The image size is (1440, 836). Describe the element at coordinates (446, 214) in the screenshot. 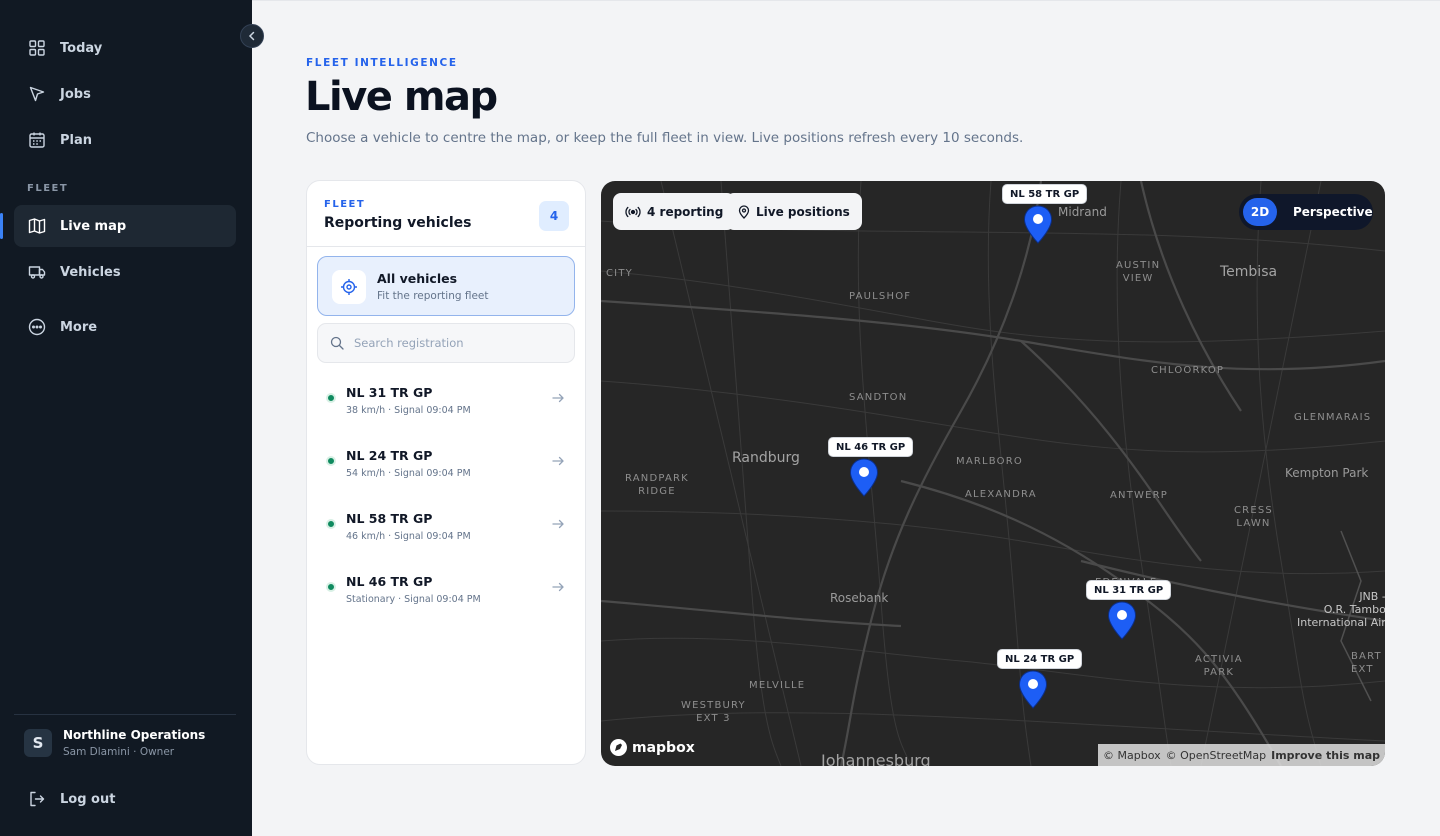

I see `panel-header: FLEET Reporting vehicles 4` at that location.